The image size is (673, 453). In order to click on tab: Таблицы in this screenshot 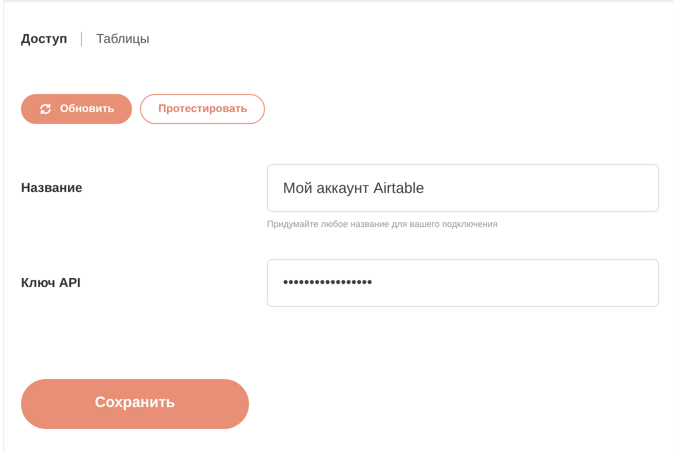, I will do `click(123, 39)`.